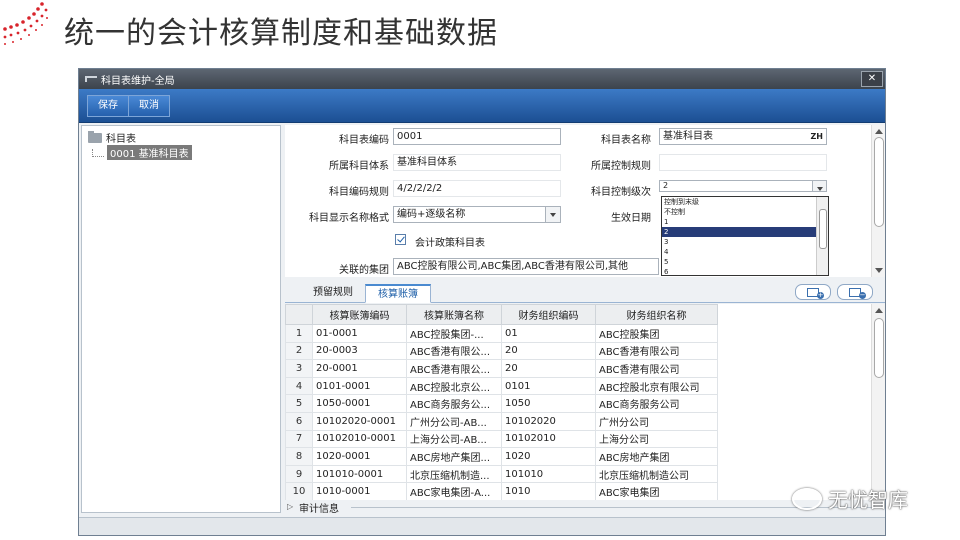  Describe the element at coordinates (656, 403) in the screenshot. I see `table-cell: ABC商务服务公司` at that location.